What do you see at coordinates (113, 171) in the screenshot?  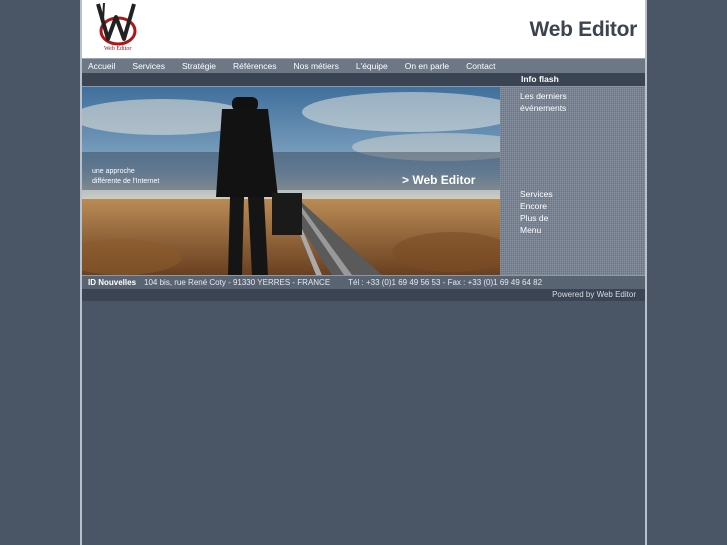 I see `hero-tagline-line1: une approche` at bounding box center [113, 171].